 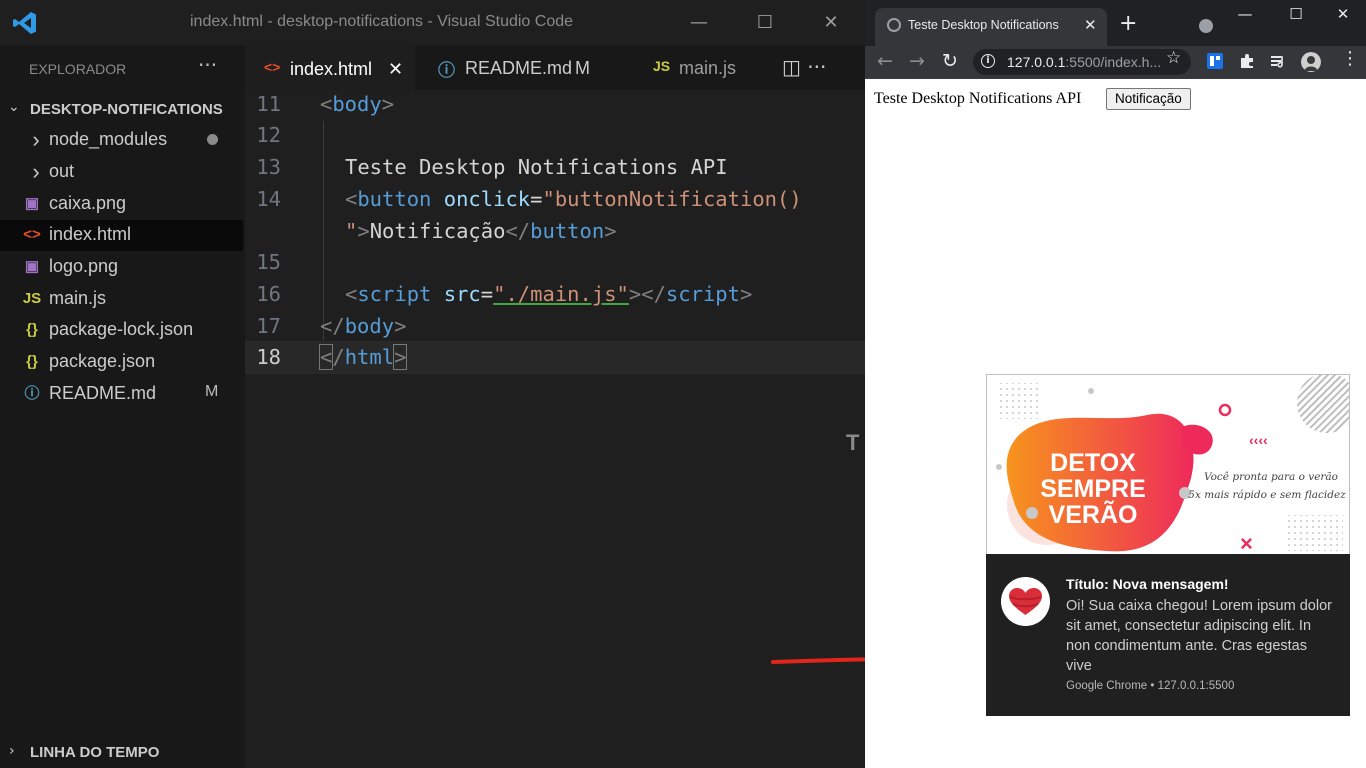 I want to click on tree-item: › node_modules, so click(x=121, y=140).